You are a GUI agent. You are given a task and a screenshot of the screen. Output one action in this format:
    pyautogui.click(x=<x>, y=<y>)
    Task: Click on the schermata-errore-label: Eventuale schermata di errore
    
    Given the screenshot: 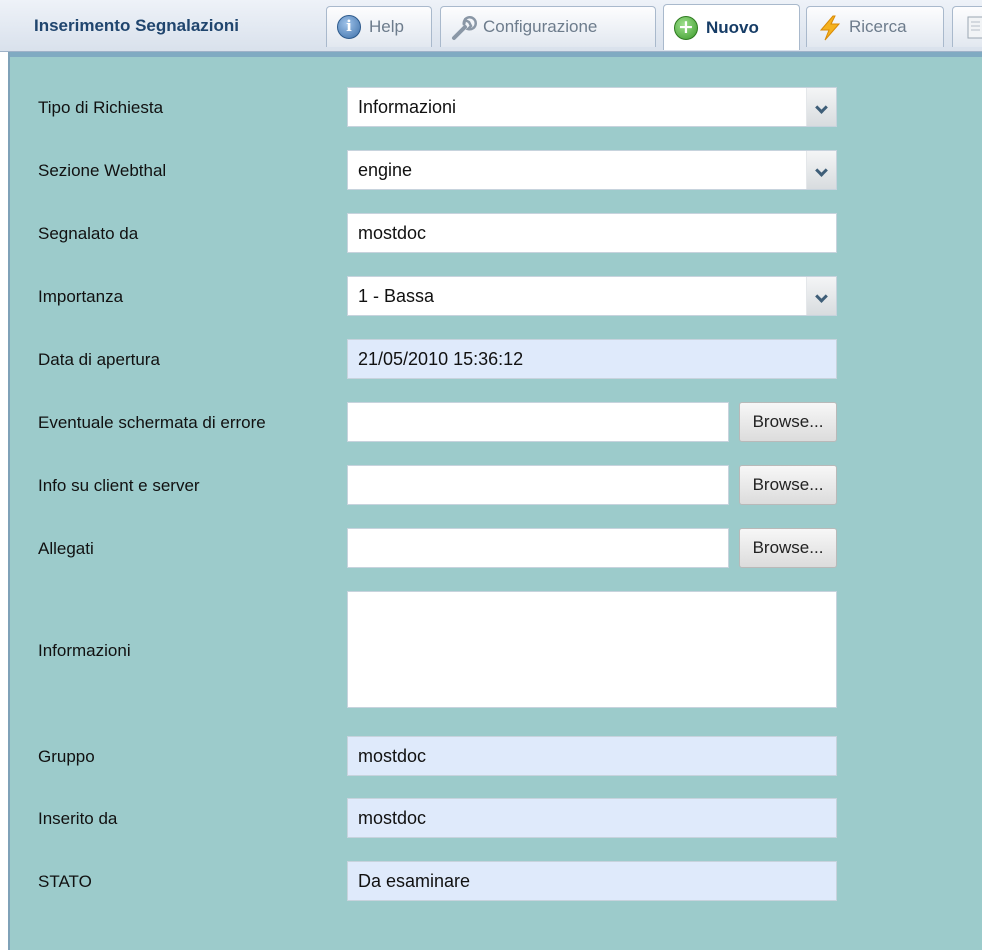 What is the action you would take?
    pyautogui.click(x=152, y=422)
    